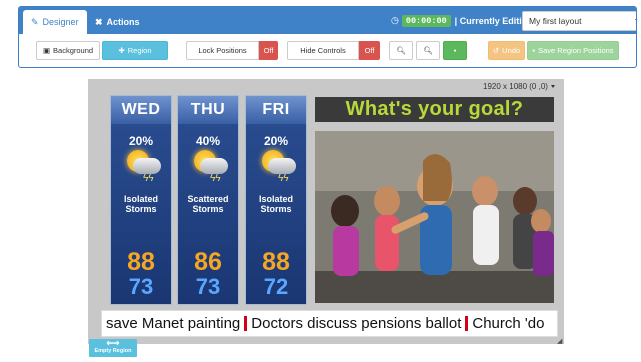 The width and height of the screenshot is (641, 362). I want to click on weather-precip: 40%, so click(208, 141).